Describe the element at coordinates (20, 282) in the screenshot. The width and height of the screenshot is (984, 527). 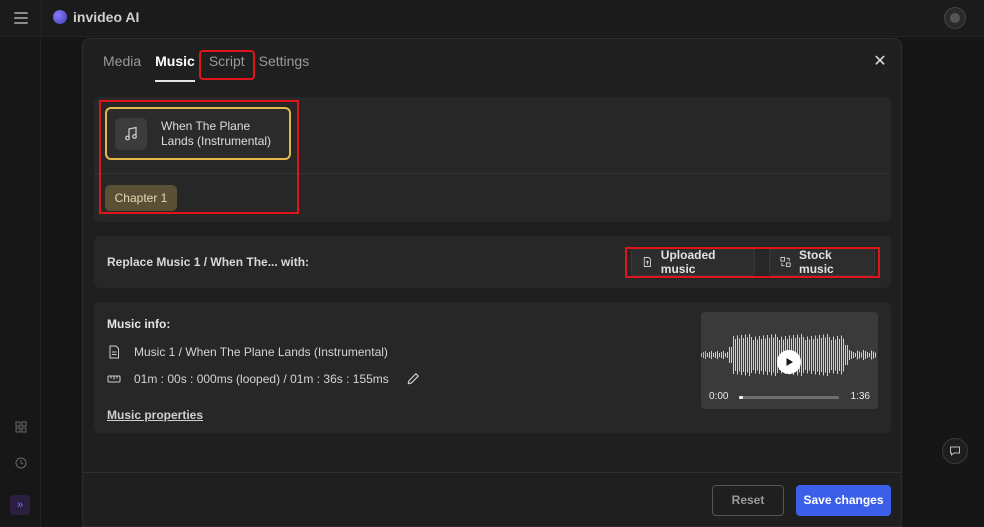
I see `left-rail` at that location.